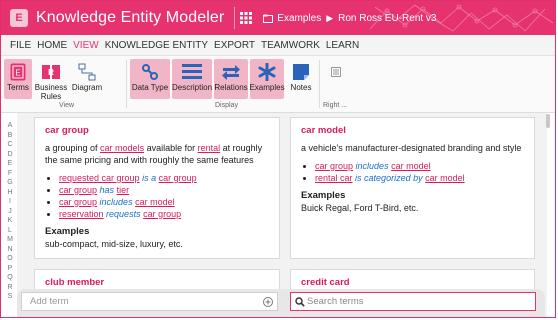 This screenshot has height=320, width=558. What do you see at coordinates (10, 240) in the screenshot?
I see `alpha-letter-m: M` at bounding box center [10, 240].